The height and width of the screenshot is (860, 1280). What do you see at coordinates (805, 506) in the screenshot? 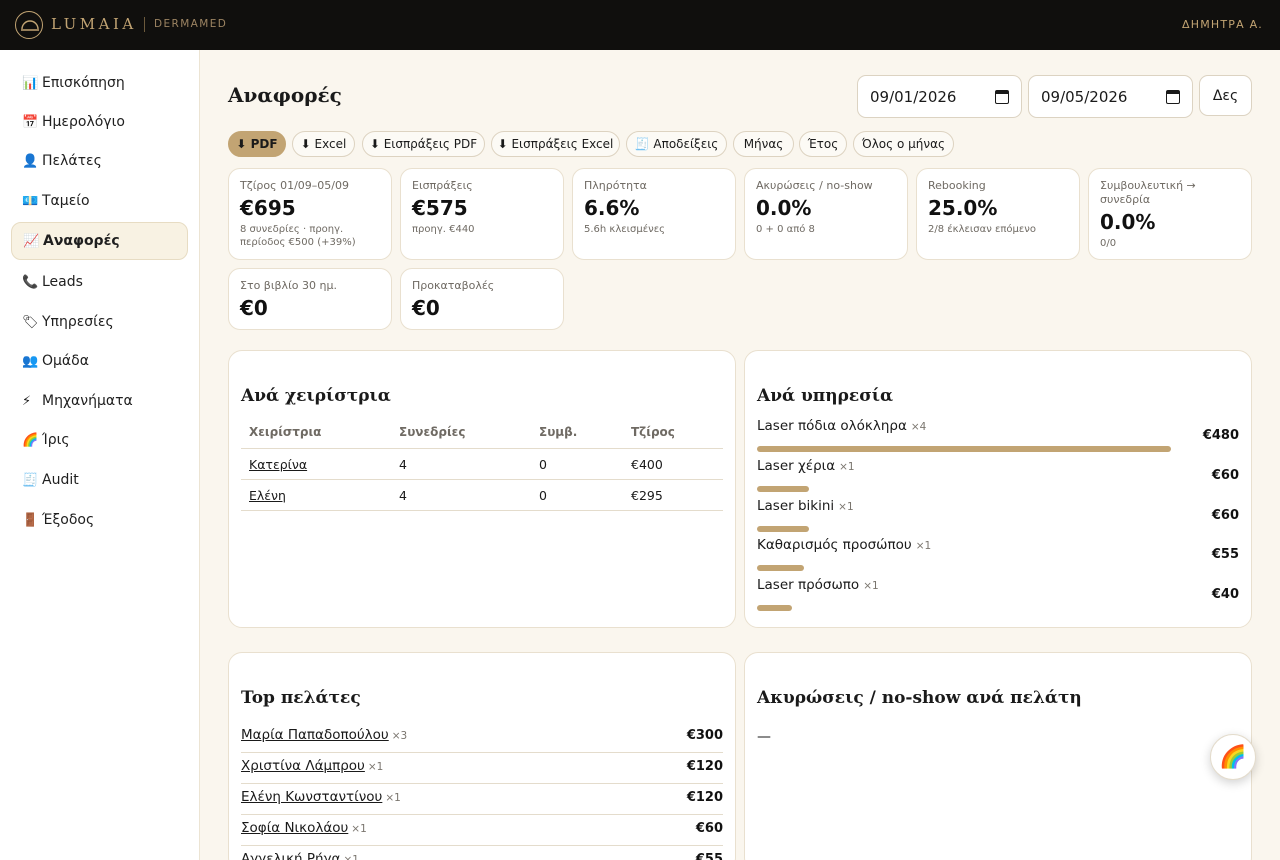
I see `service-name: Laser bikini ×1` at bounding box center [805, 506].